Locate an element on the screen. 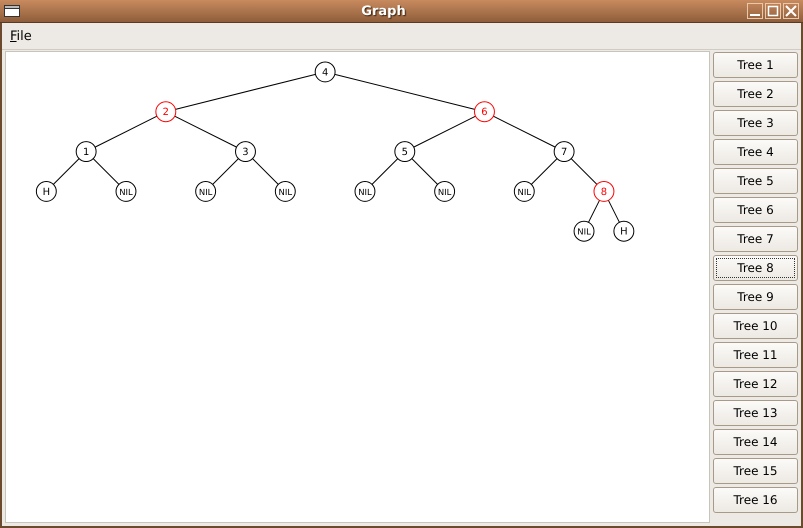 The width and height of the screenshot is (803, 528). file-menu: File is located at coordinates (21, 36).